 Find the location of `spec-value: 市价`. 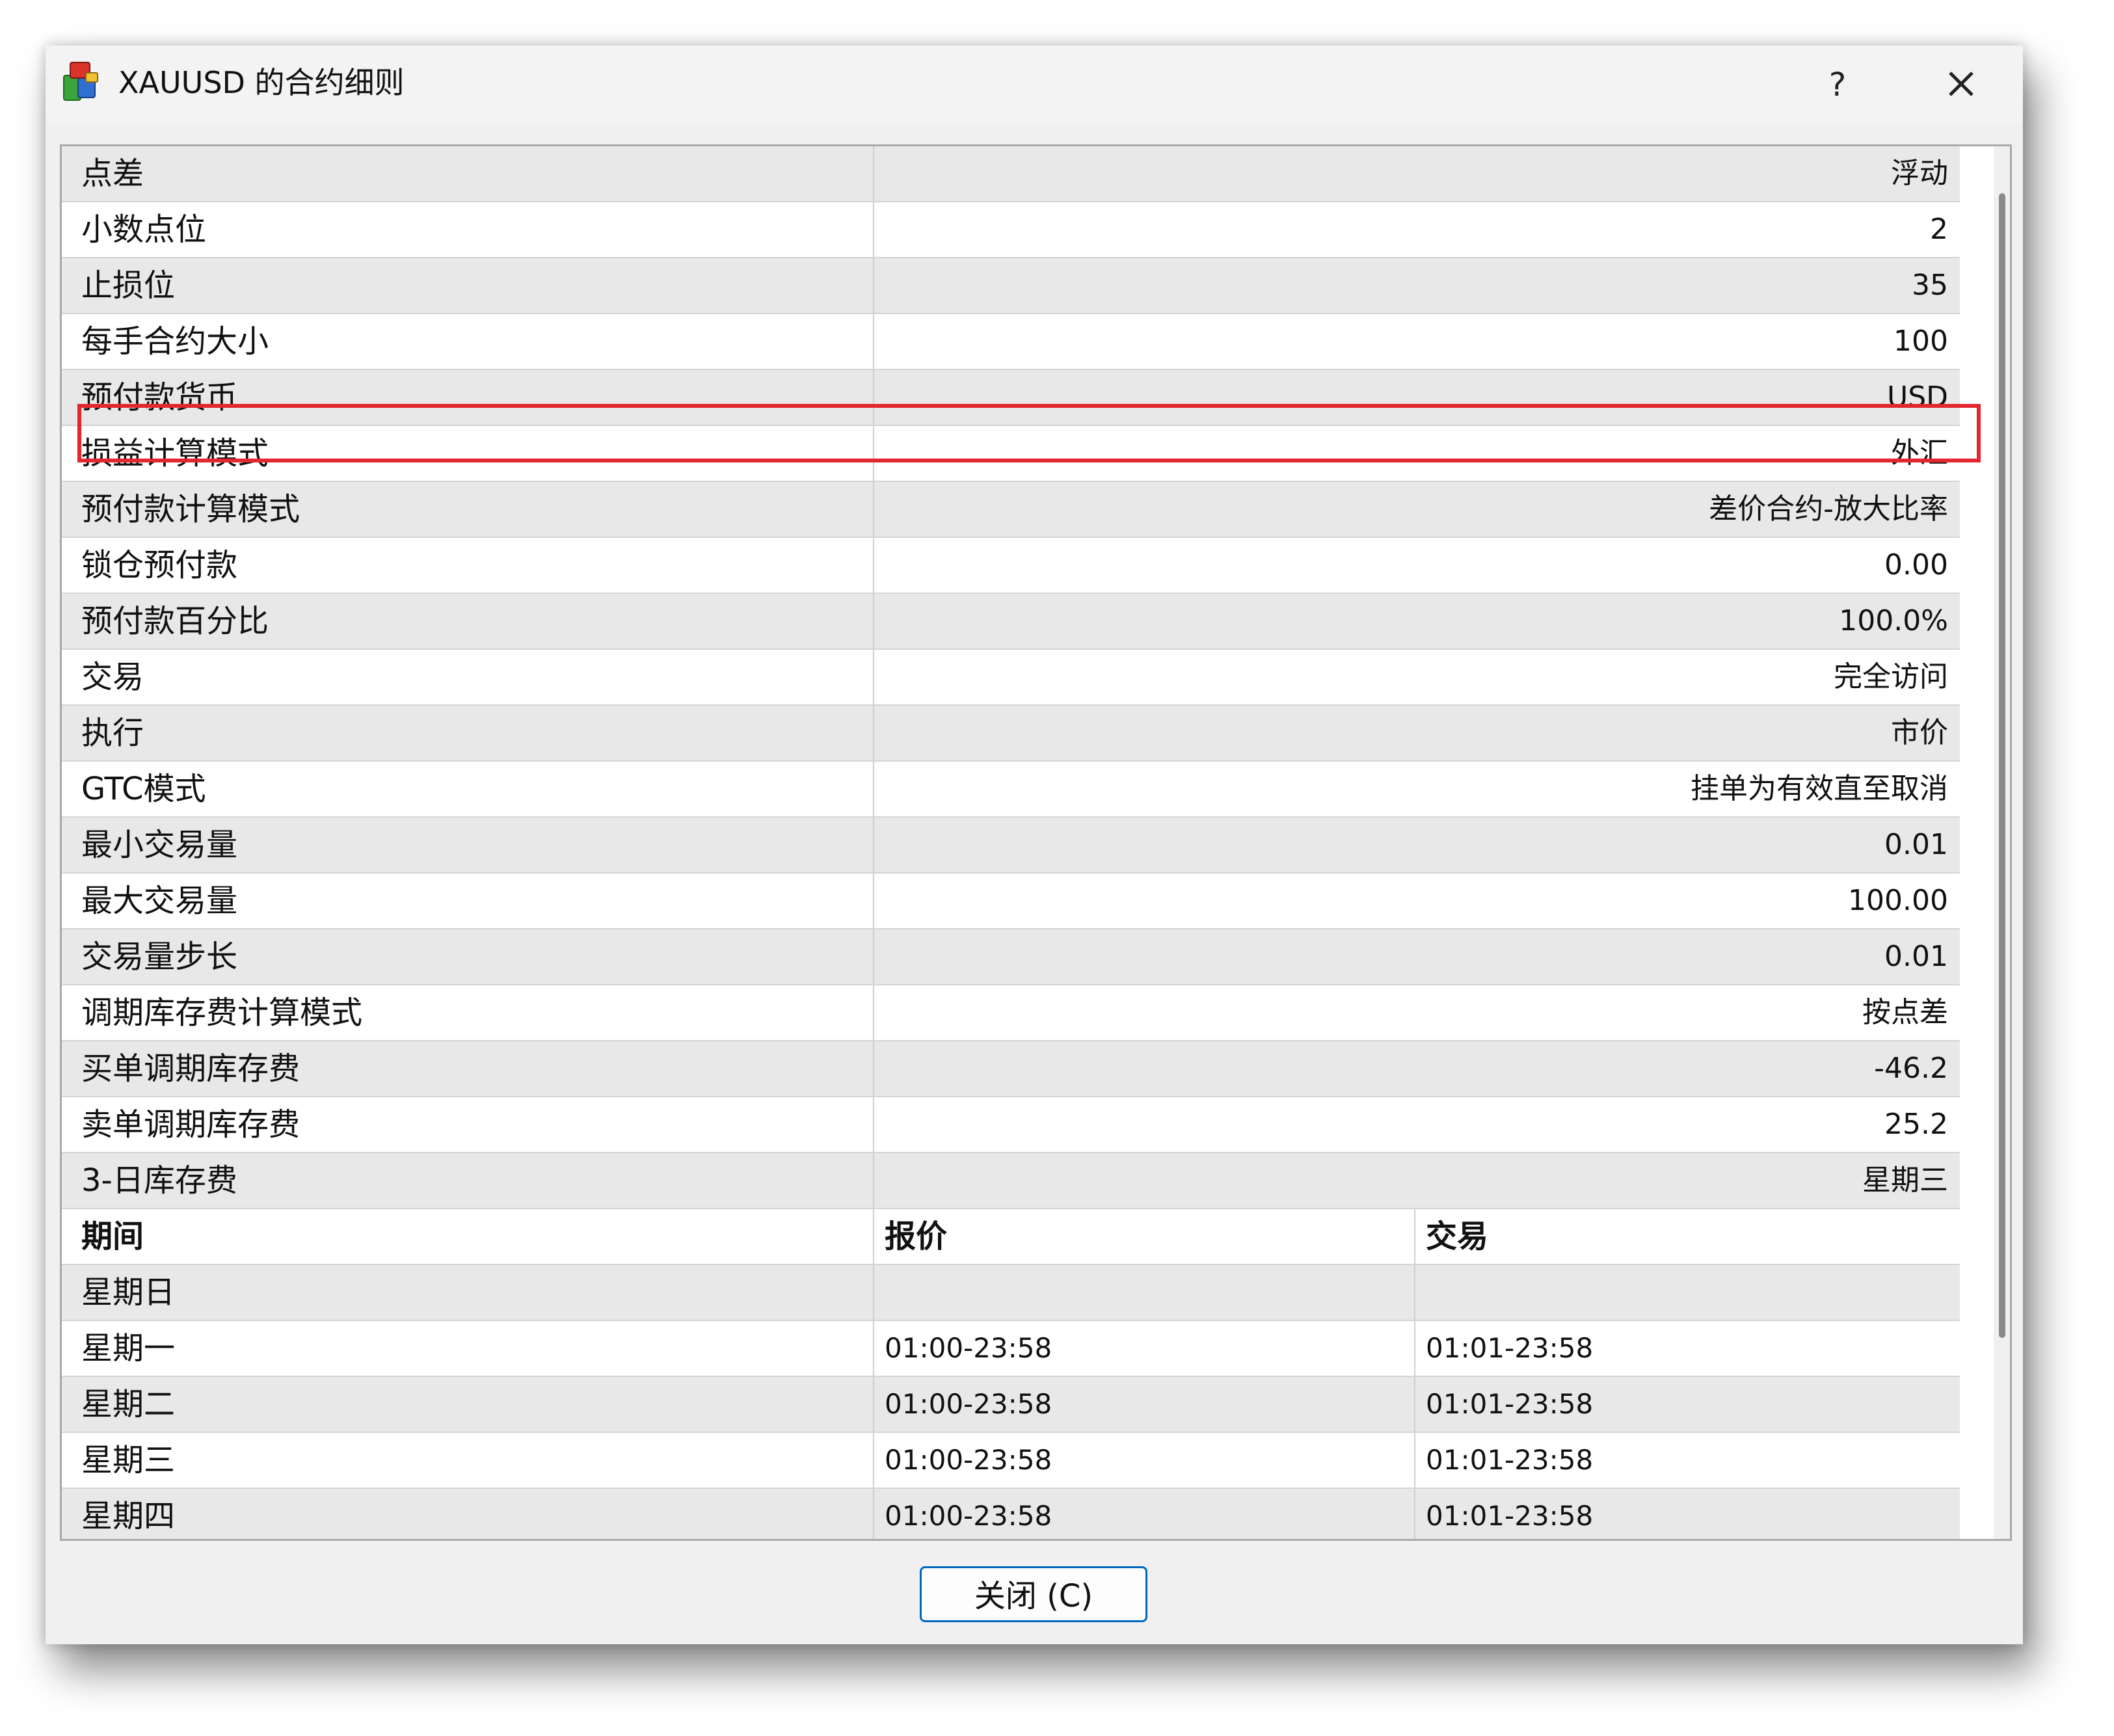

spec-value: 市价 is located at coordinates (1919, 732).